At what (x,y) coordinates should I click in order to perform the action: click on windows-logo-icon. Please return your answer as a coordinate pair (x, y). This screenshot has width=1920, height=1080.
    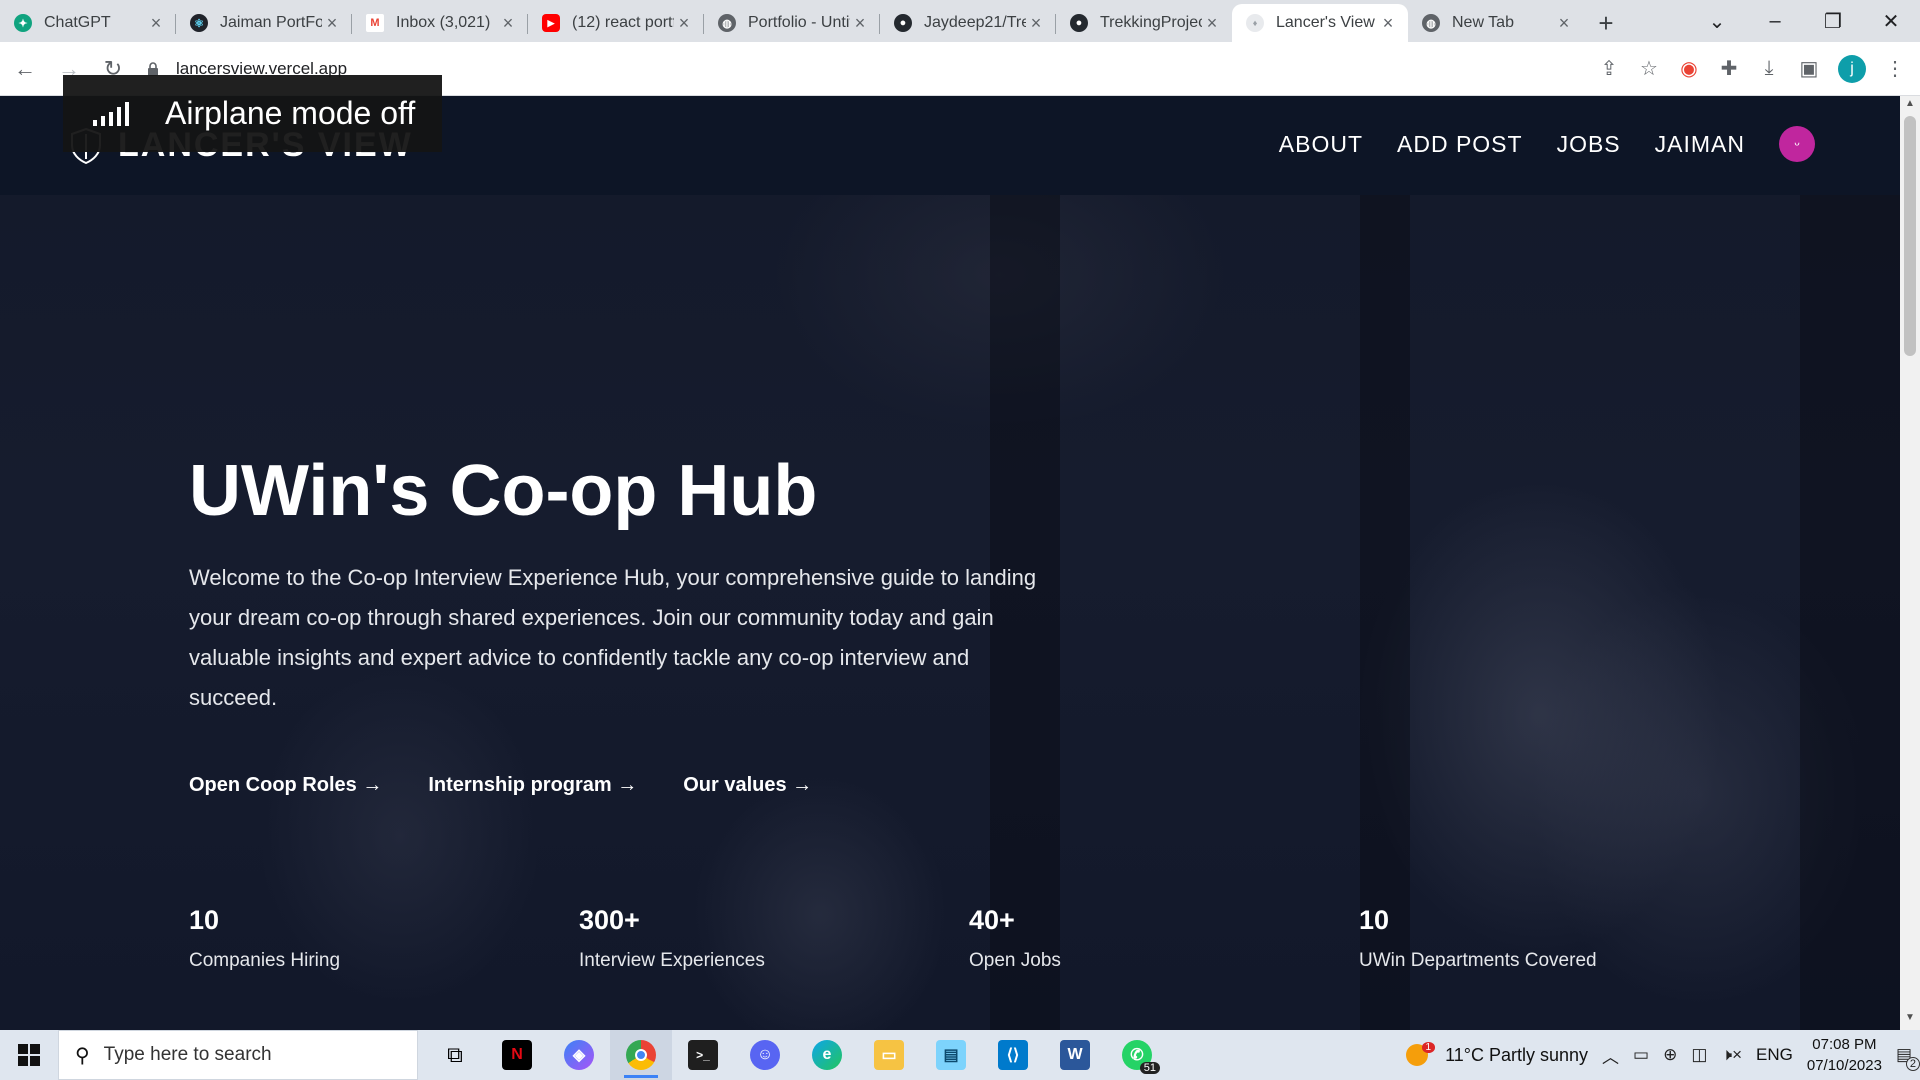
    Looking at the image, I should click on (29, 1055).